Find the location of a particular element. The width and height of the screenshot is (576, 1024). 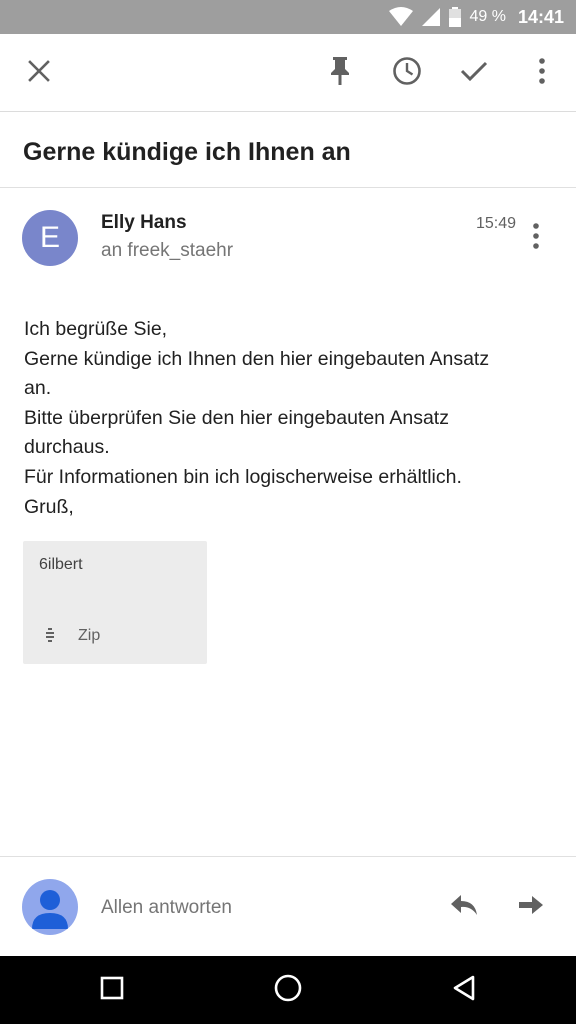

status-clock: 14:41 is located at coordinates (540, 16).